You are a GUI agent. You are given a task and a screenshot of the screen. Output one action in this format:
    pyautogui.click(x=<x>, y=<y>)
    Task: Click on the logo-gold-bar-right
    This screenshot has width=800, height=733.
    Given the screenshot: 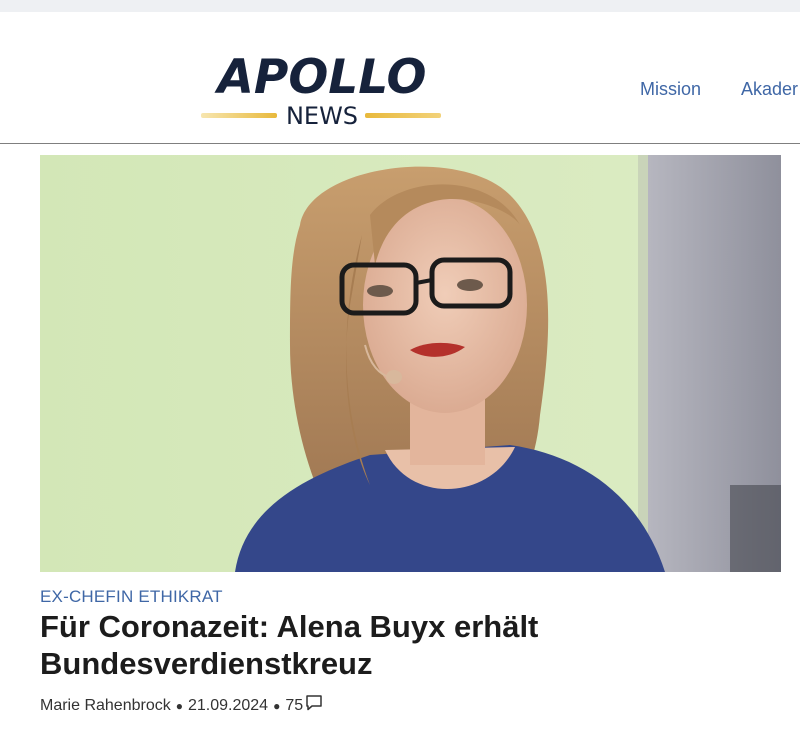 What is the action you would take?
    pyautogui.click(x=403, y=115)
    